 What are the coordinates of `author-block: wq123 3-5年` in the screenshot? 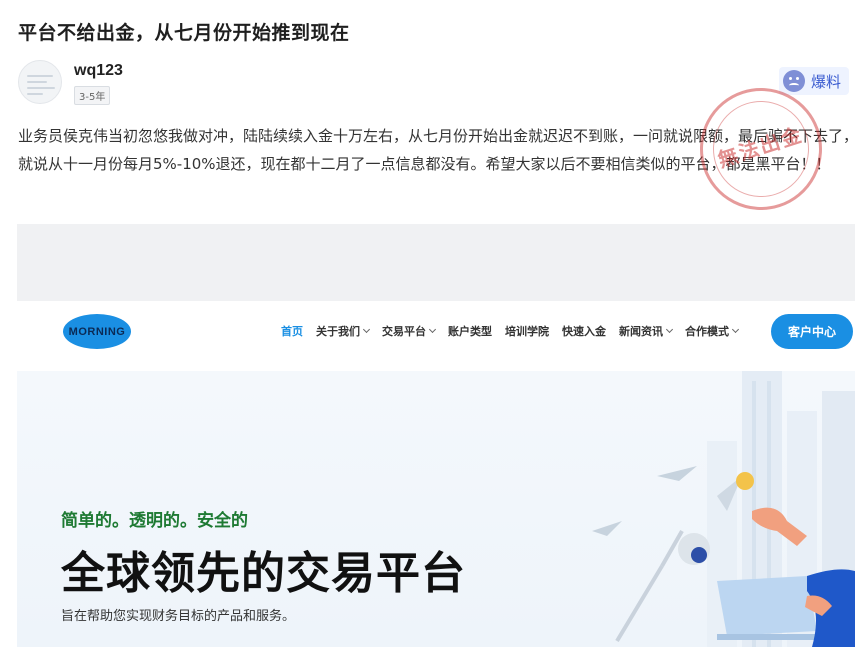 It's located at (70, 82).